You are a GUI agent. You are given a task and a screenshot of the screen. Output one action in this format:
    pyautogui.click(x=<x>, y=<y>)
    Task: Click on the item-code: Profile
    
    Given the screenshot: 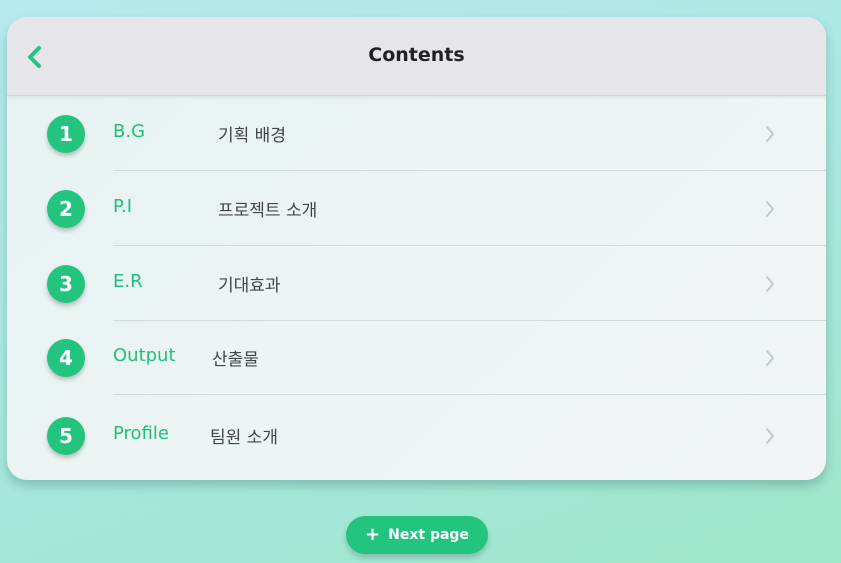 What is the action you would take?
    pyautogui.click(x=141, y=433)
    